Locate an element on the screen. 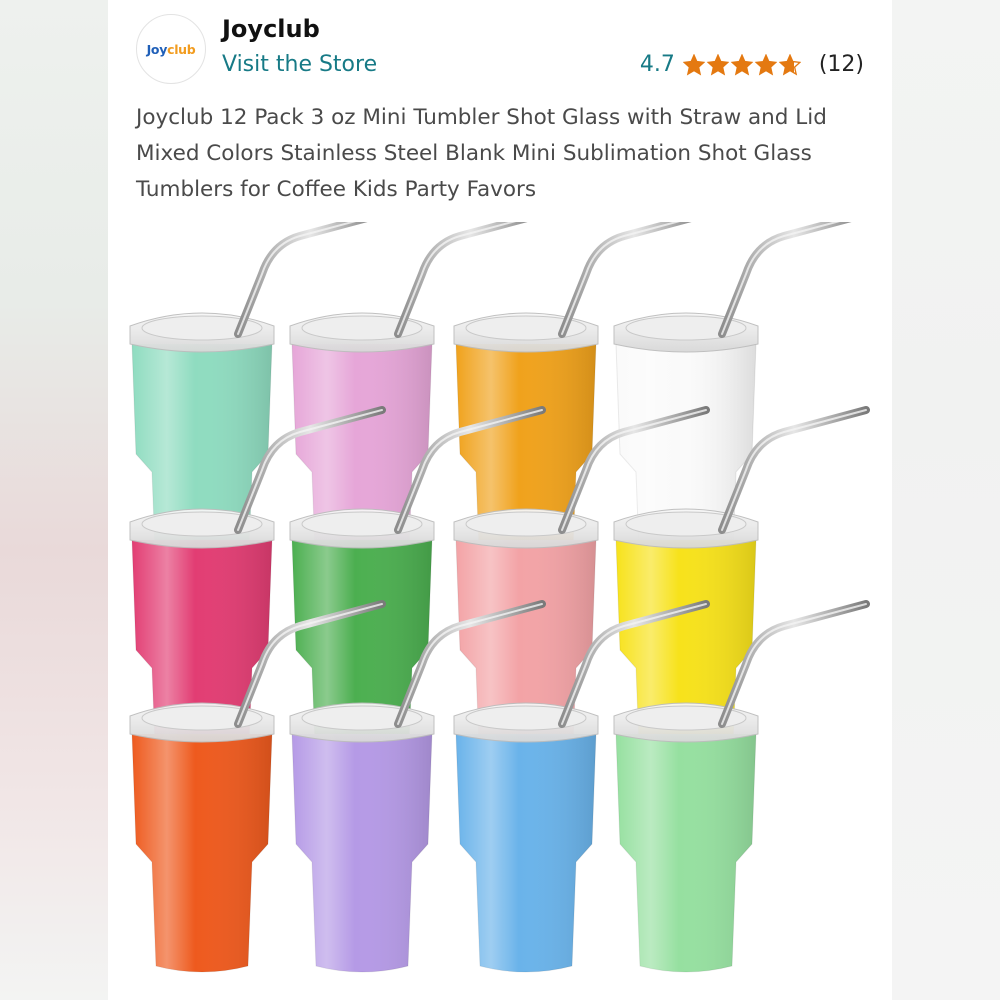  background-blur-right is located at coordinates (946, 500).